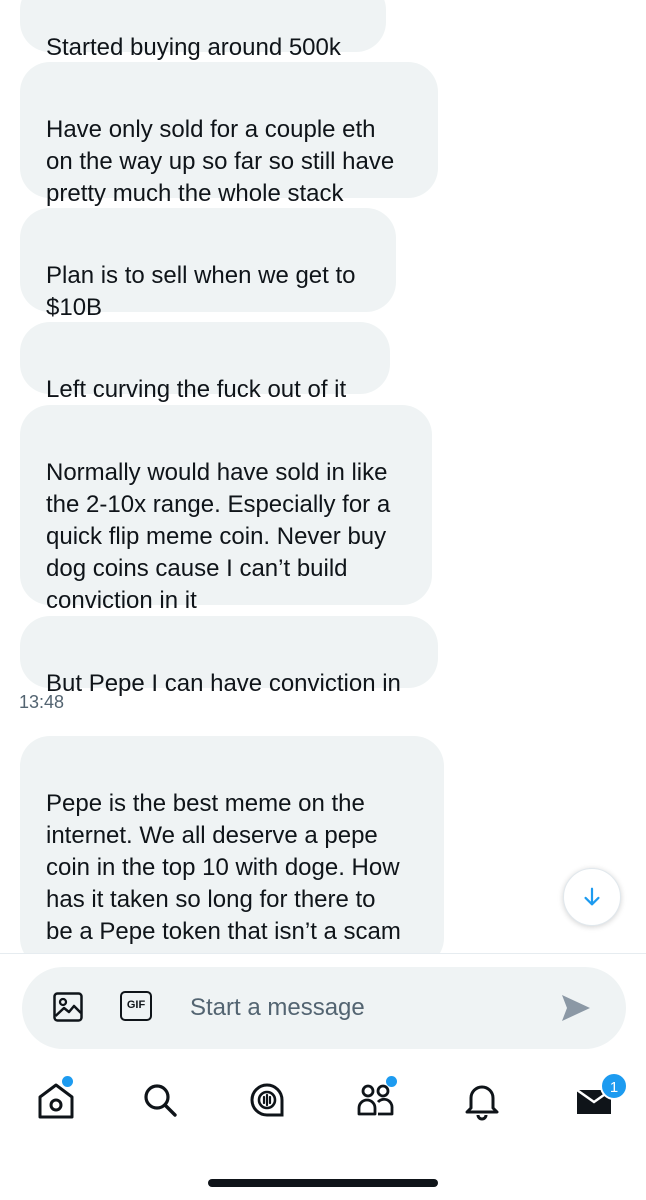 The image size is (646, 1200). What do you see at coordinates (68, 1007) in the screenshot?
I see `image-icon` at bounding box center [68, 1007].